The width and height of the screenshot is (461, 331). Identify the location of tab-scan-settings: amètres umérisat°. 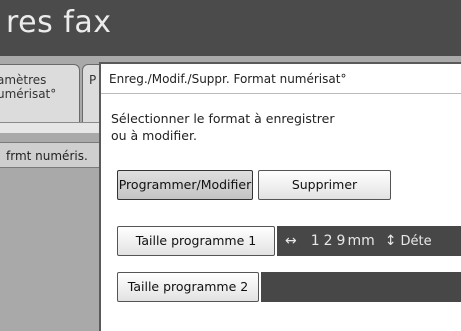
(40, 93).